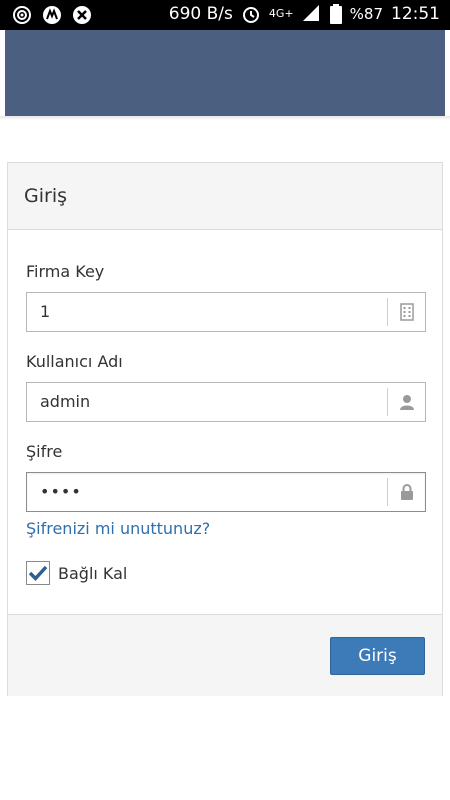 This screenshot has width=450, height=800. What do you see at coordinates (225, 73) in the screenshot?
I see `top-banner` at bounding box center [225, 73].